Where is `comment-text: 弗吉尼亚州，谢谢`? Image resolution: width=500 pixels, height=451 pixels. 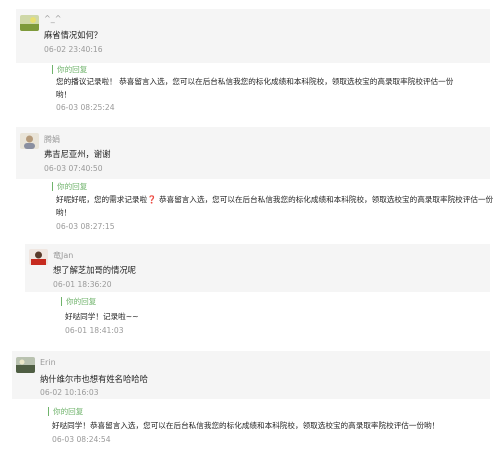 comment-text: 弗吉尼亚州，谢谢 is located at coordinates (77, 154).